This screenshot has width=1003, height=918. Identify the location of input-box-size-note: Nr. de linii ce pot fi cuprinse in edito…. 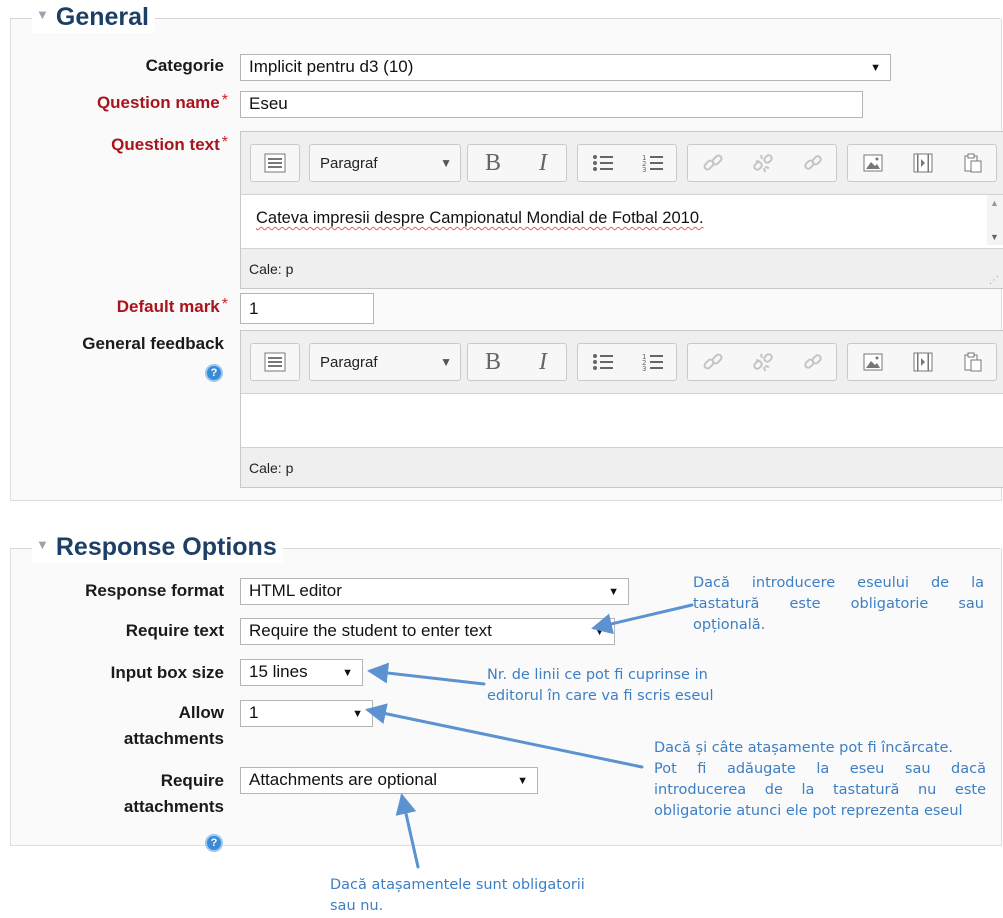
(600, 685).